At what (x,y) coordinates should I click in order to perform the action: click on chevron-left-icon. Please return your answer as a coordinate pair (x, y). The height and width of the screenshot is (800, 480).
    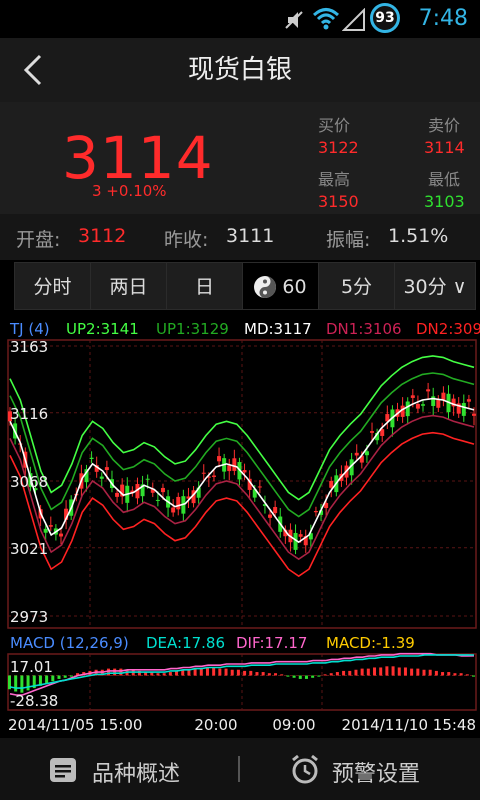
    Looking at the image, I should click on (32, 70).